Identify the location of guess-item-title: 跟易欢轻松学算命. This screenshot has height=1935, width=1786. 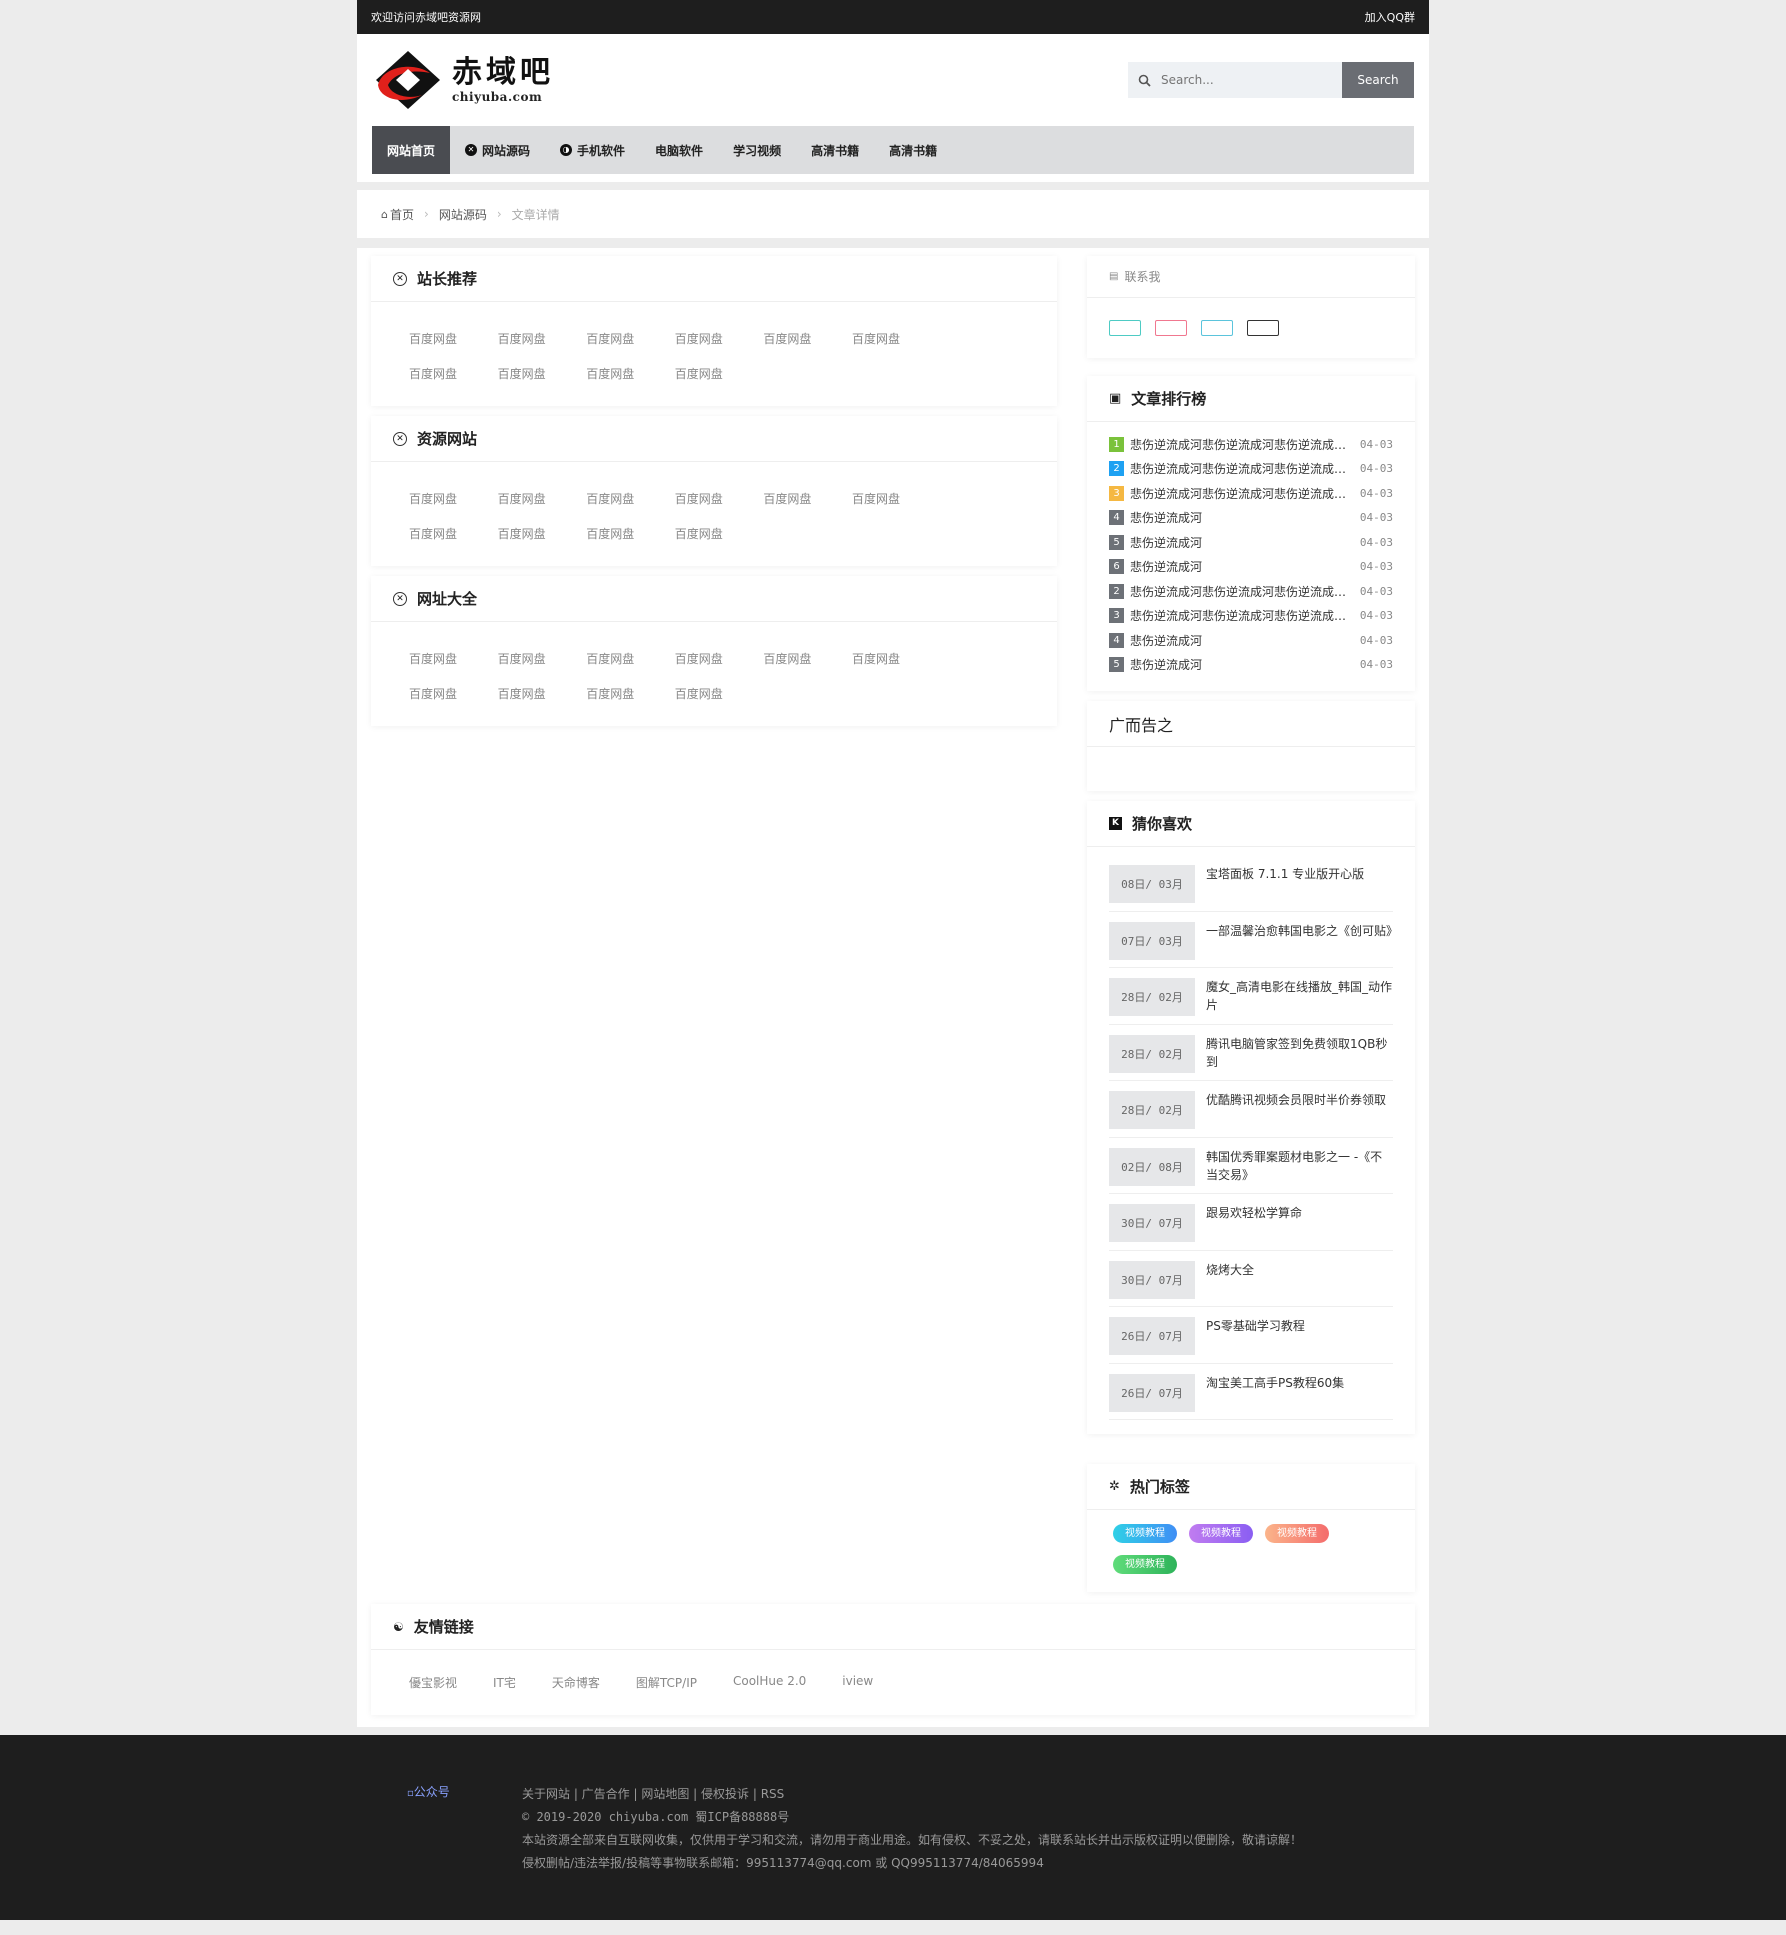
(1254, 1227).